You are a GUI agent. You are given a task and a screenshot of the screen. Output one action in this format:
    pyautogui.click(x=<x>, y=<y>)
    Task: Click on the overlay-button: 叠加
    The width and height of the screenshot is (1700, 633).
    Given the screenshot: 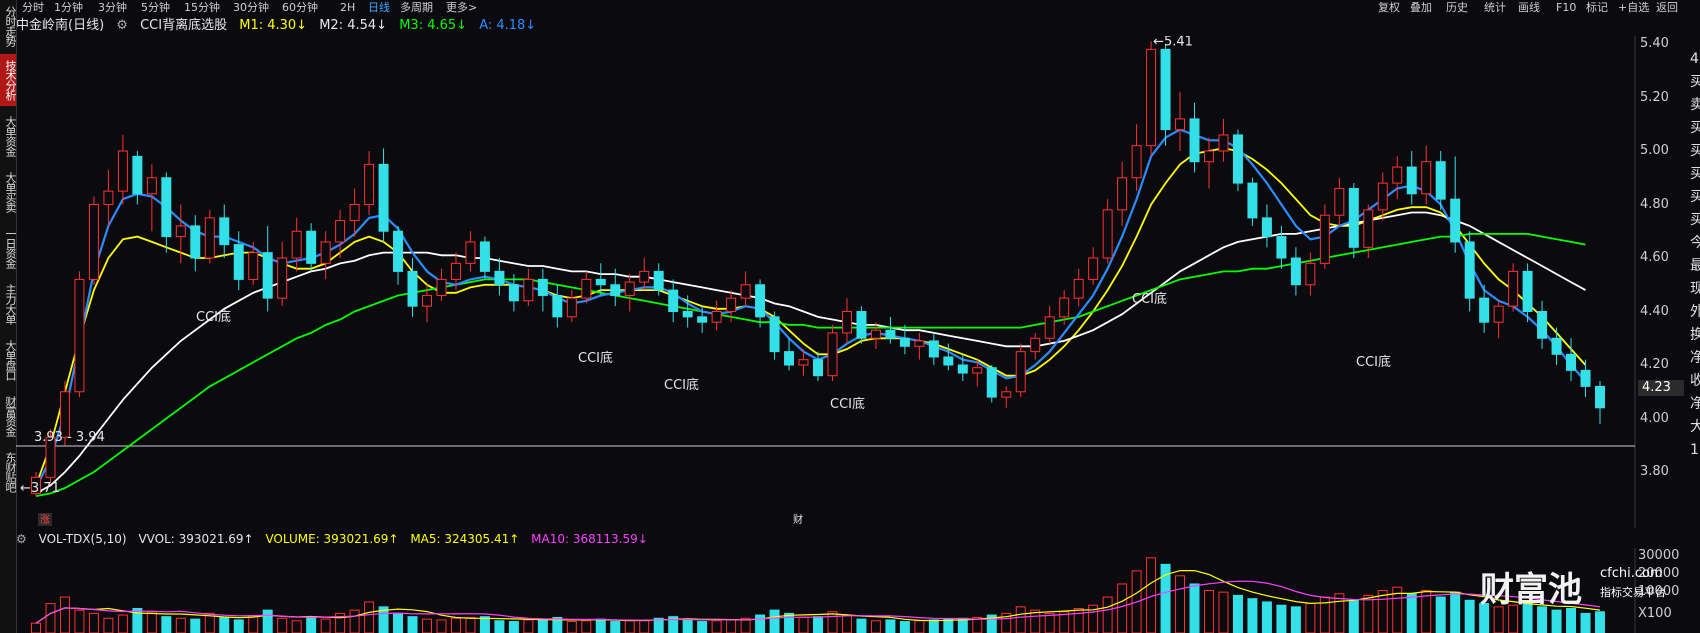 What is the action you would take?
    pyautogui.click(x=1421, y=8)
    